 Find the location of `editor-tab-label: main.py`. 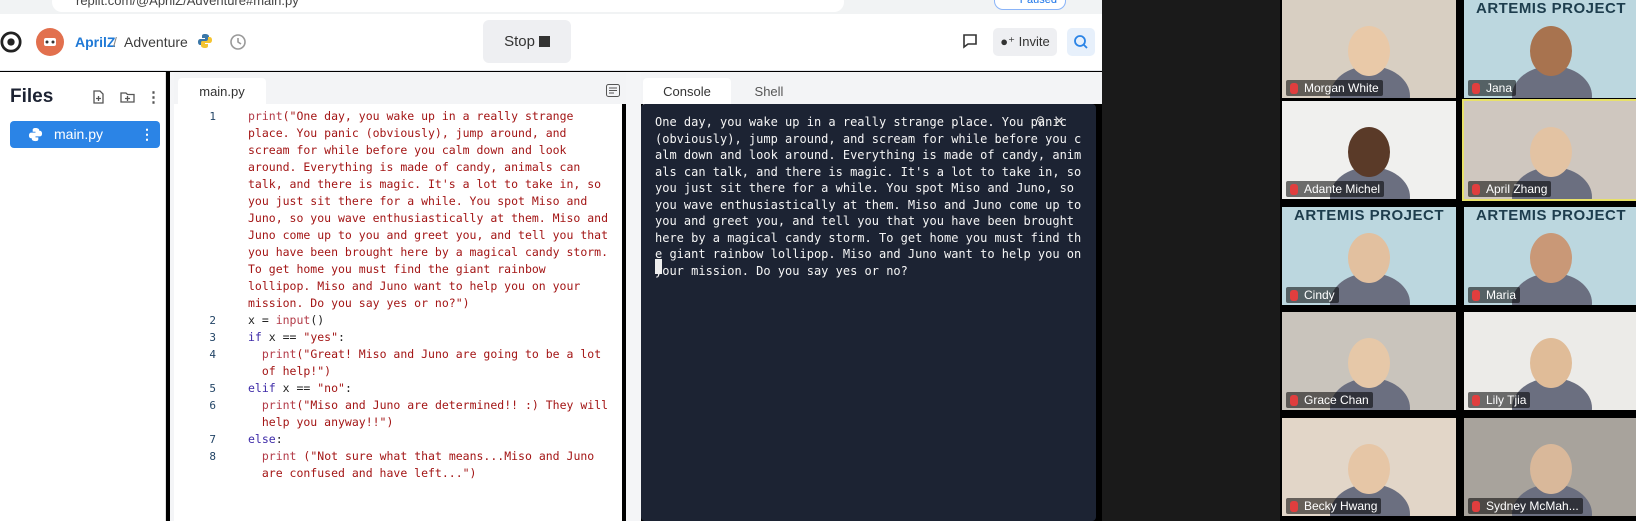

editor-tab-label: main.py is located at coordinates (222, 91).